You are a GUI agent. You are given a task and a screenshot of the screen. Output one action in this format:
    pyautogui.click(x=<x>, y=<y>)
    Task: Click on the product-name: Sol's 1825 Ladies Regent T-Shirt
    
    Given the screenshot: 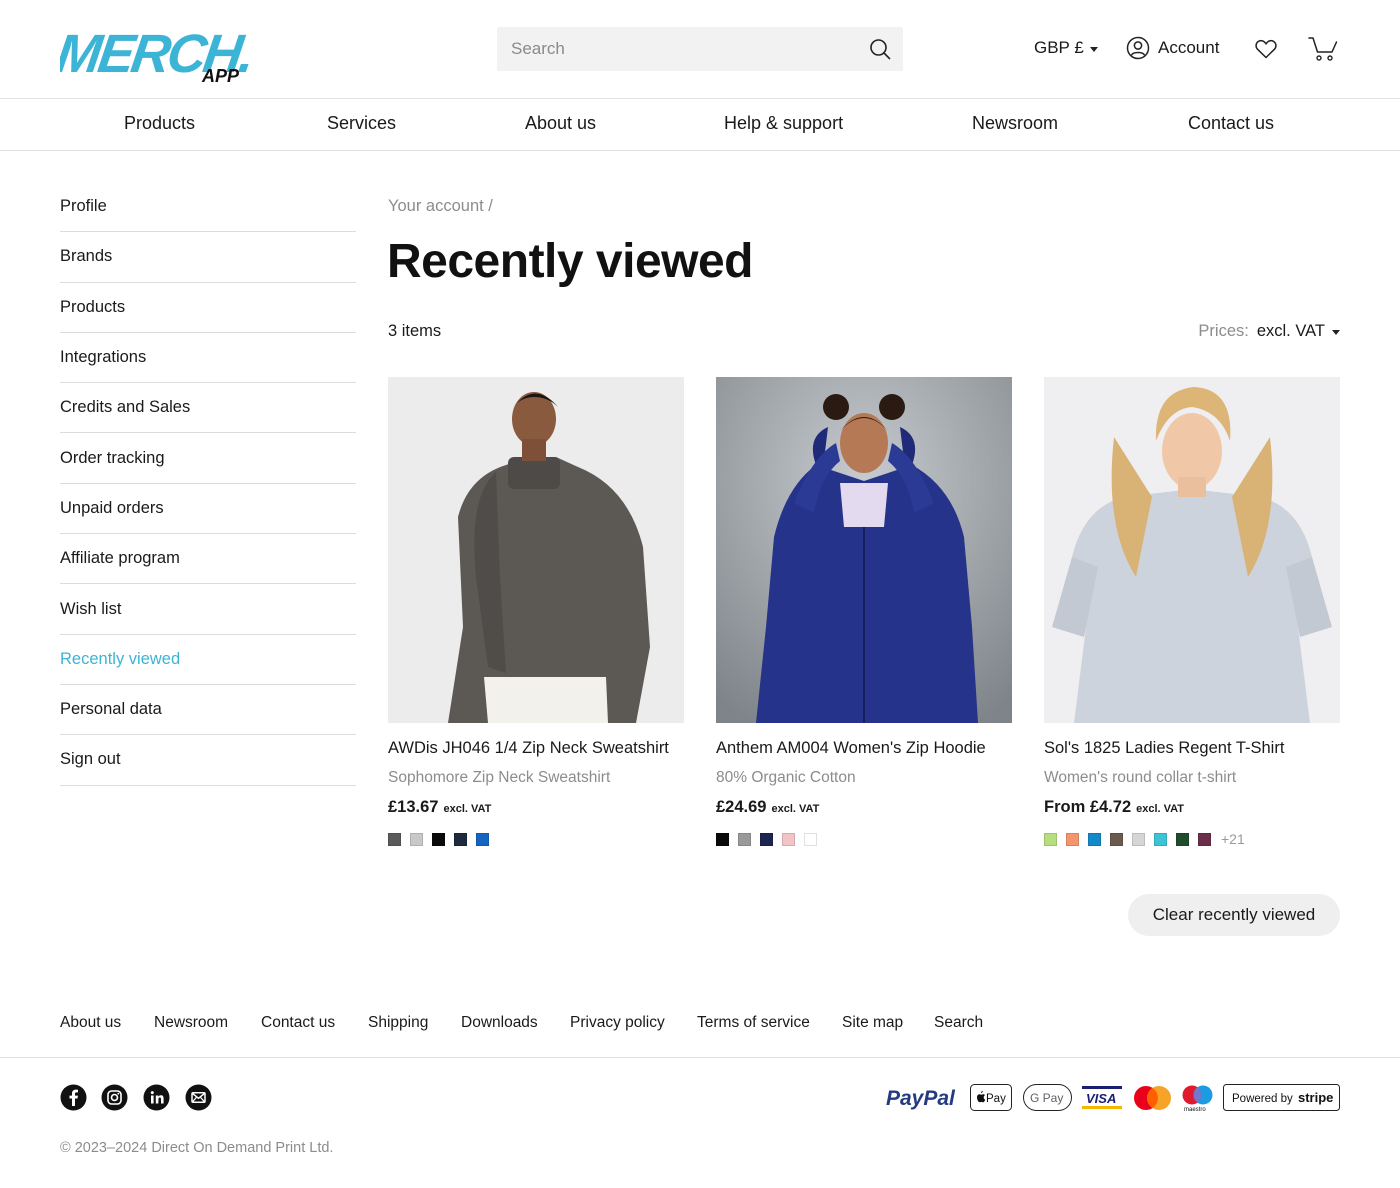 What is the action you would take?
    pyautogui.click(x=1192, y=748)
    